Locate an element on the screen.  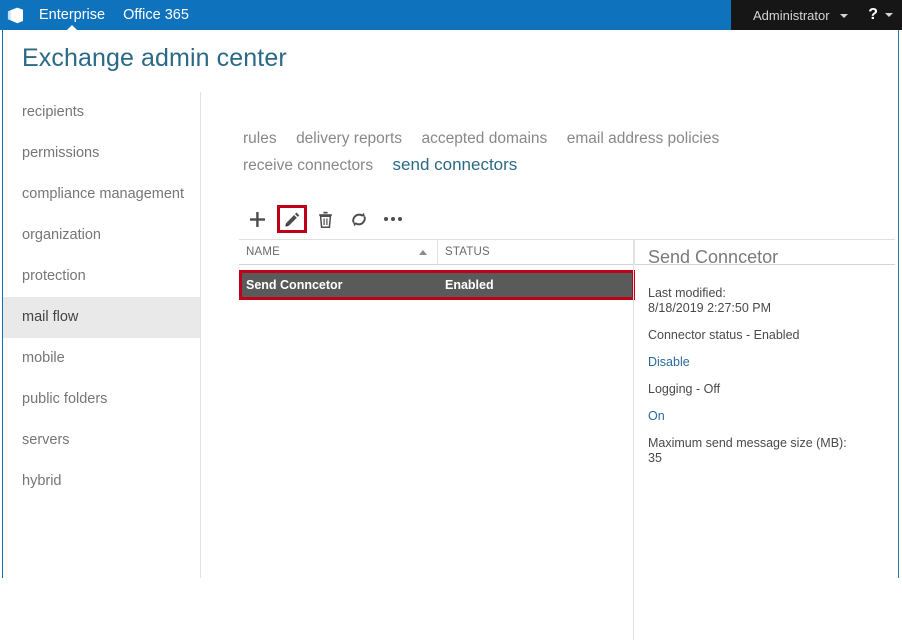
sidebar-item-compliance-management: compliance management is located at coordinates (101, 194).